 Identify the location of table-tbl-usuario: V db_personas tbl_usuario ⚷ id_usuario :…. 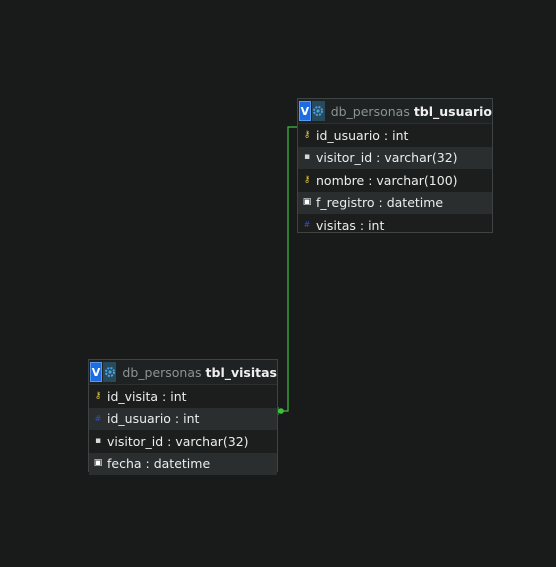
(395, 165).